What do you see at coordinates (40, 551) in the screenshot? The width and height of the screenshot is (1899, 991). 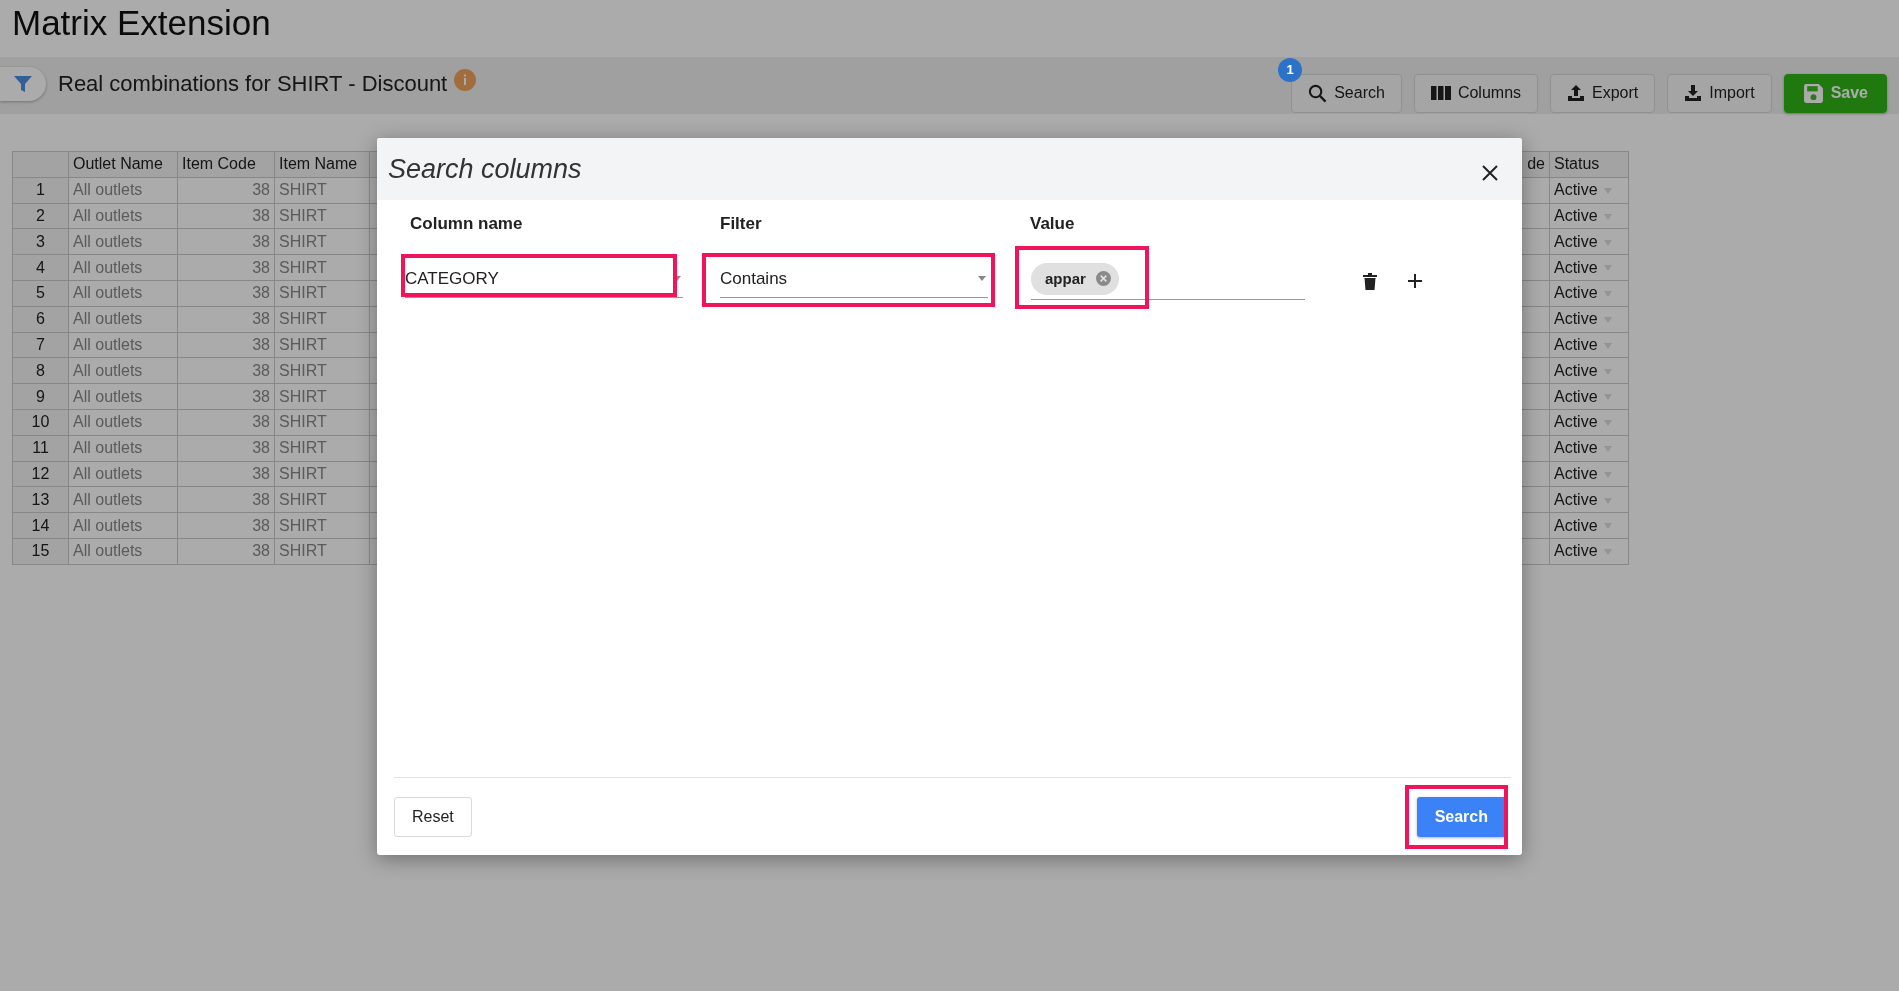 I see `row-number: 15` at bounding box center [40, 551].